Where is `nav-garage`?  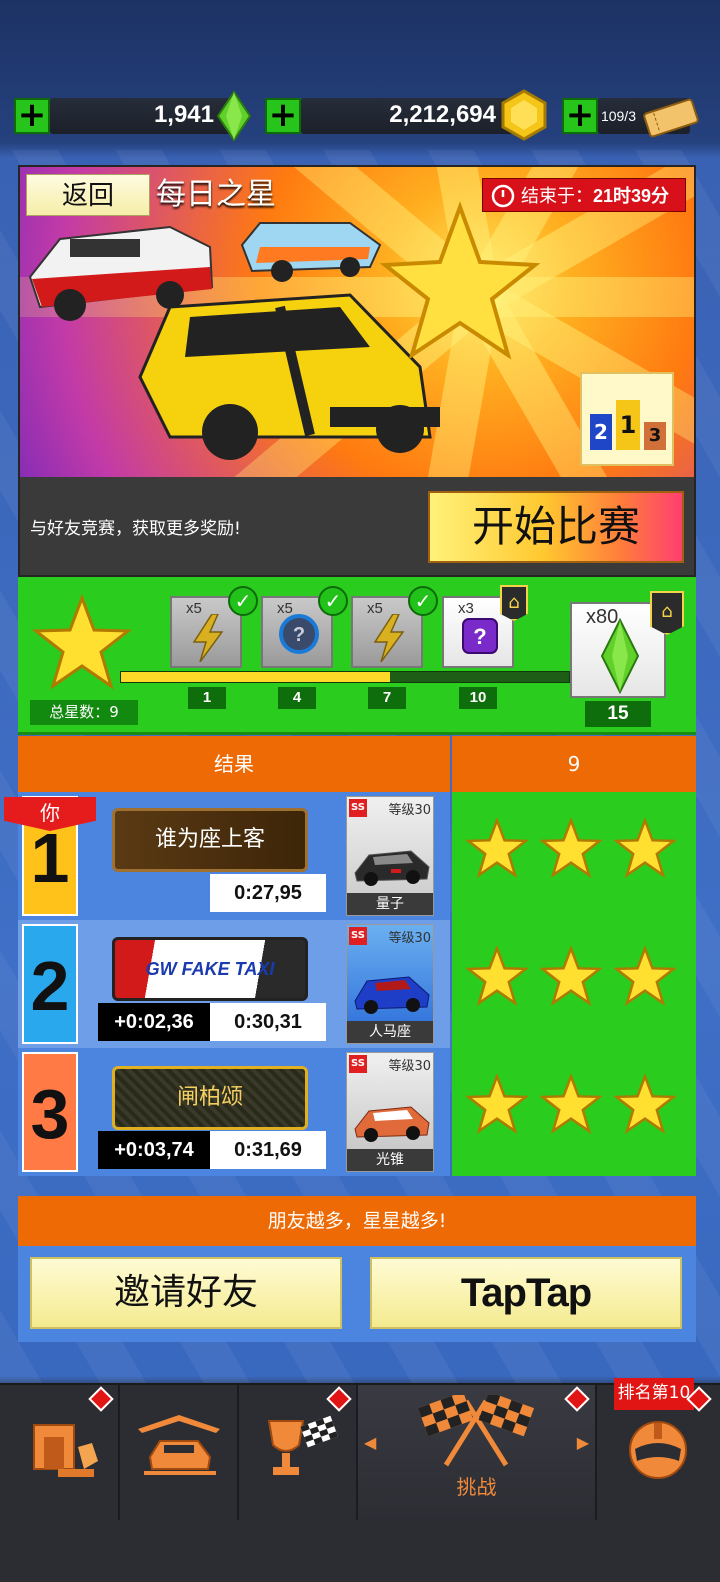 nav-garage is located at coordinates (178, 1452).